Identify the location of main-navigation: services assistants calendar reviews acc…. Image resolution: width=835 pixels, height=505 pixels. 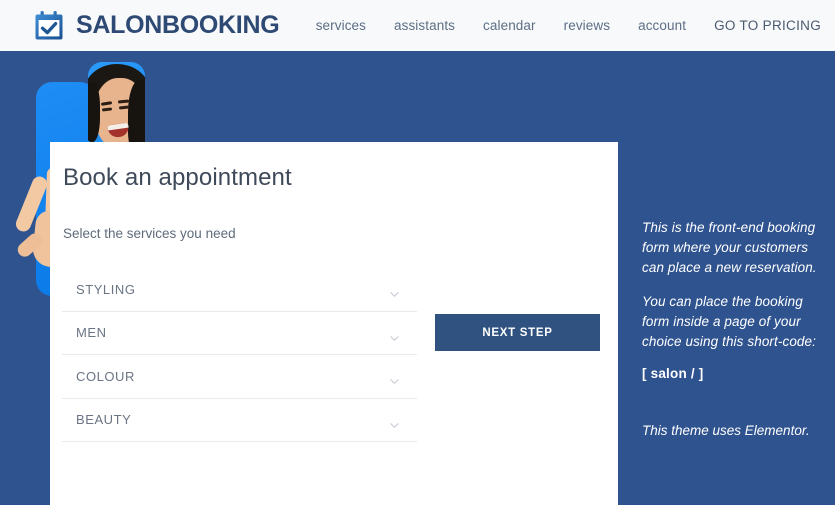
(572, 25).